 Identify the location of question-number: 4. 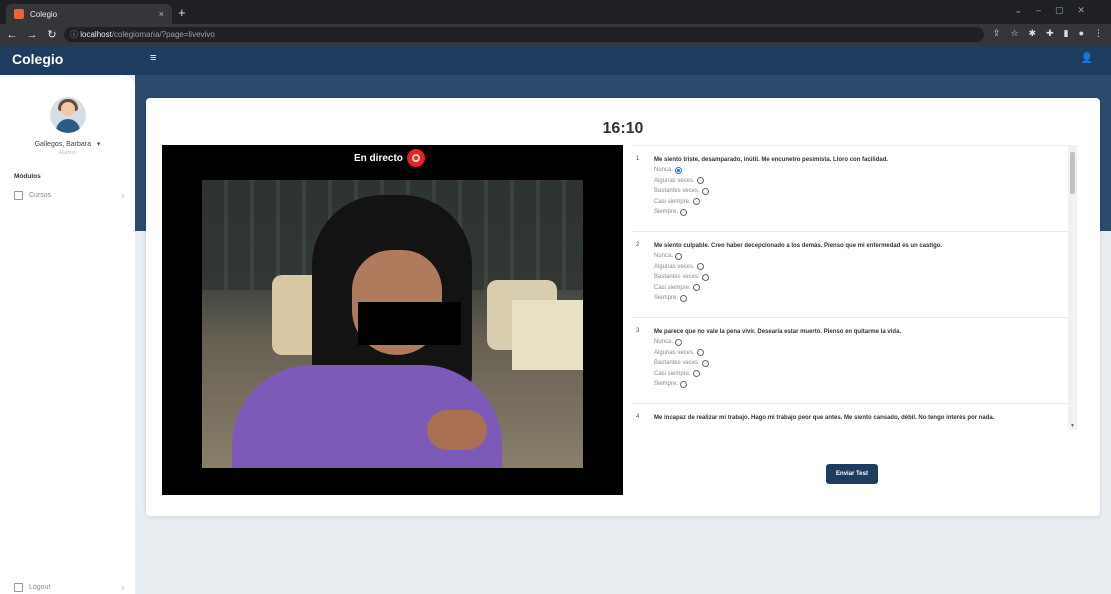
(638, 417).